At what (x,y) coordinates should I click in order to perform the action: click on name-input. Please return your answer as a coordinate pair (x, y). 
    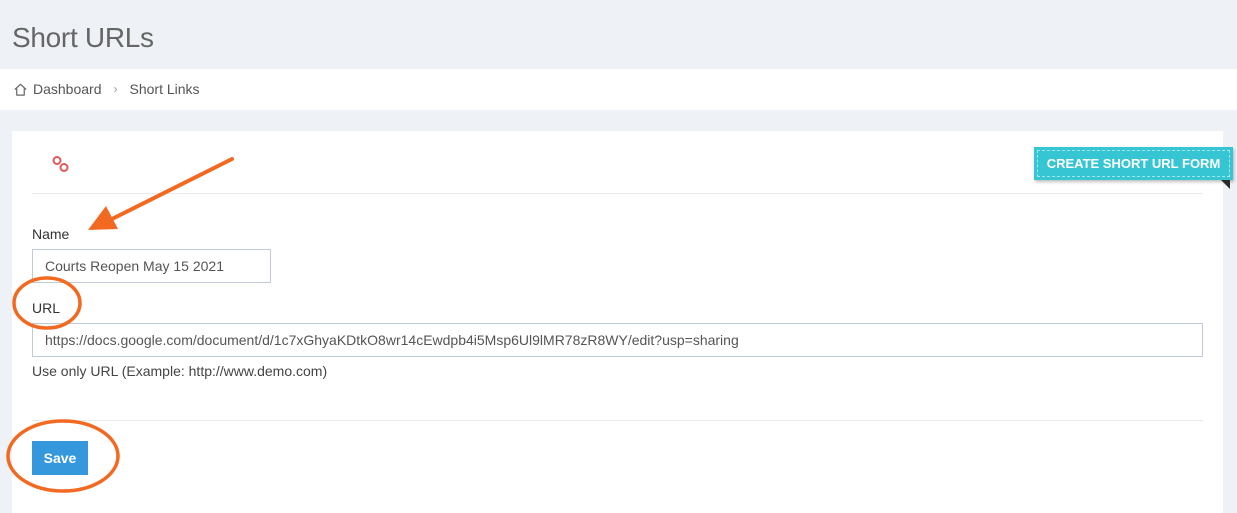
    Looking at the image, I should click on (151, 266).